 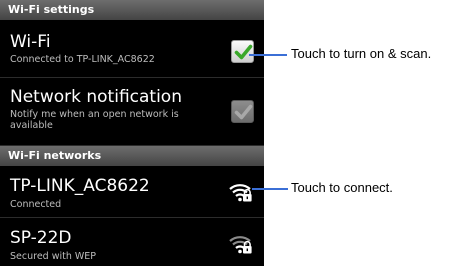 What do you see at coordinates (82, 59) in the screenshot?
I see `wifi-summary: Connected to TP-LINK_AC8622` at bounding box center [82, 59].